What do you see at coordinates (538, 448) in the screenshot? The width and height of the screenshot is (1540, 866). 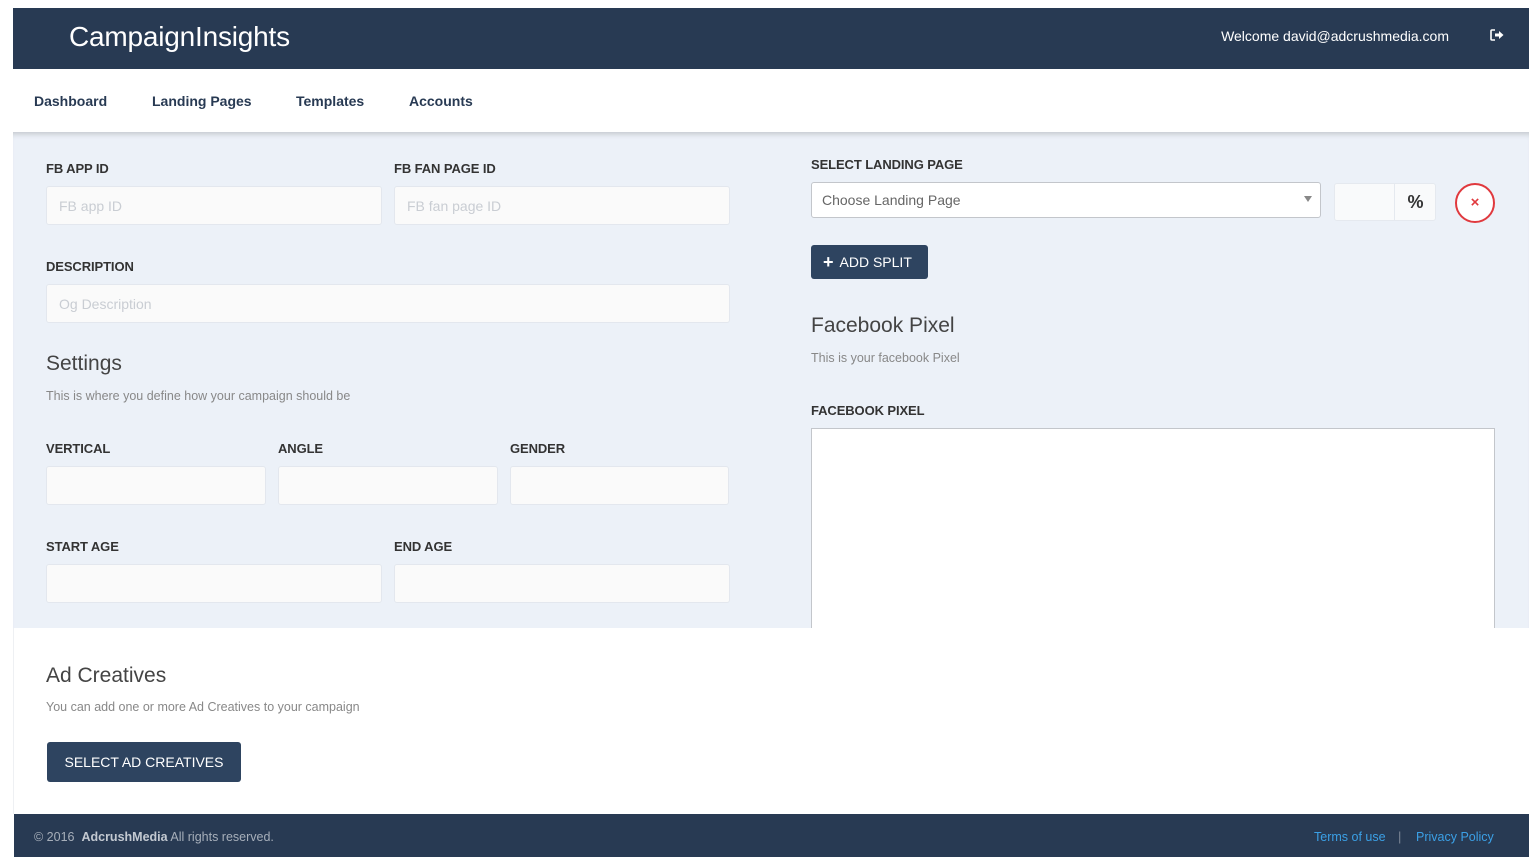 I see `gender-label: GENDER` at bounding box center [538, 448].